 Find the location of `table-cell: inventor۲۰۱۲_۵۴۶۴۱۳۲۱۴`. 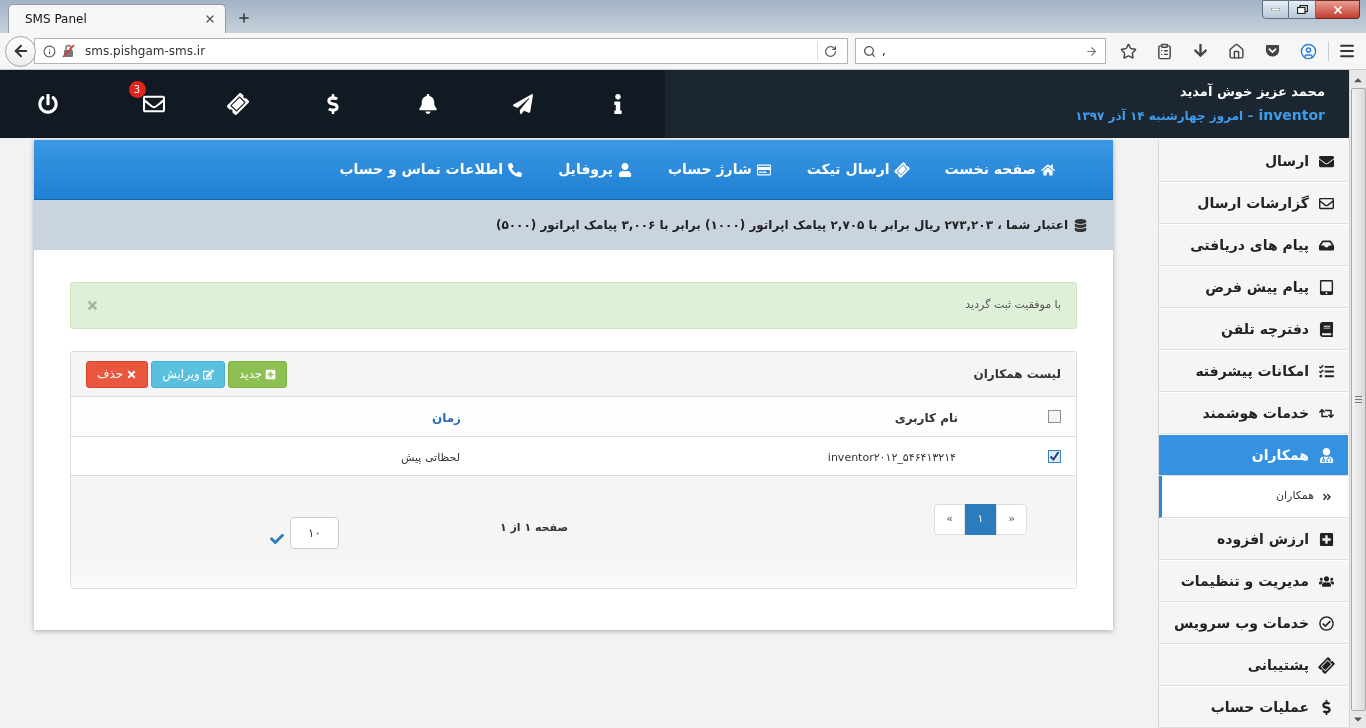

table-cell: inventor۲۰۱۲_۵۴۶۴۱۳۲۱۴ is located at coordinates (891, 457).